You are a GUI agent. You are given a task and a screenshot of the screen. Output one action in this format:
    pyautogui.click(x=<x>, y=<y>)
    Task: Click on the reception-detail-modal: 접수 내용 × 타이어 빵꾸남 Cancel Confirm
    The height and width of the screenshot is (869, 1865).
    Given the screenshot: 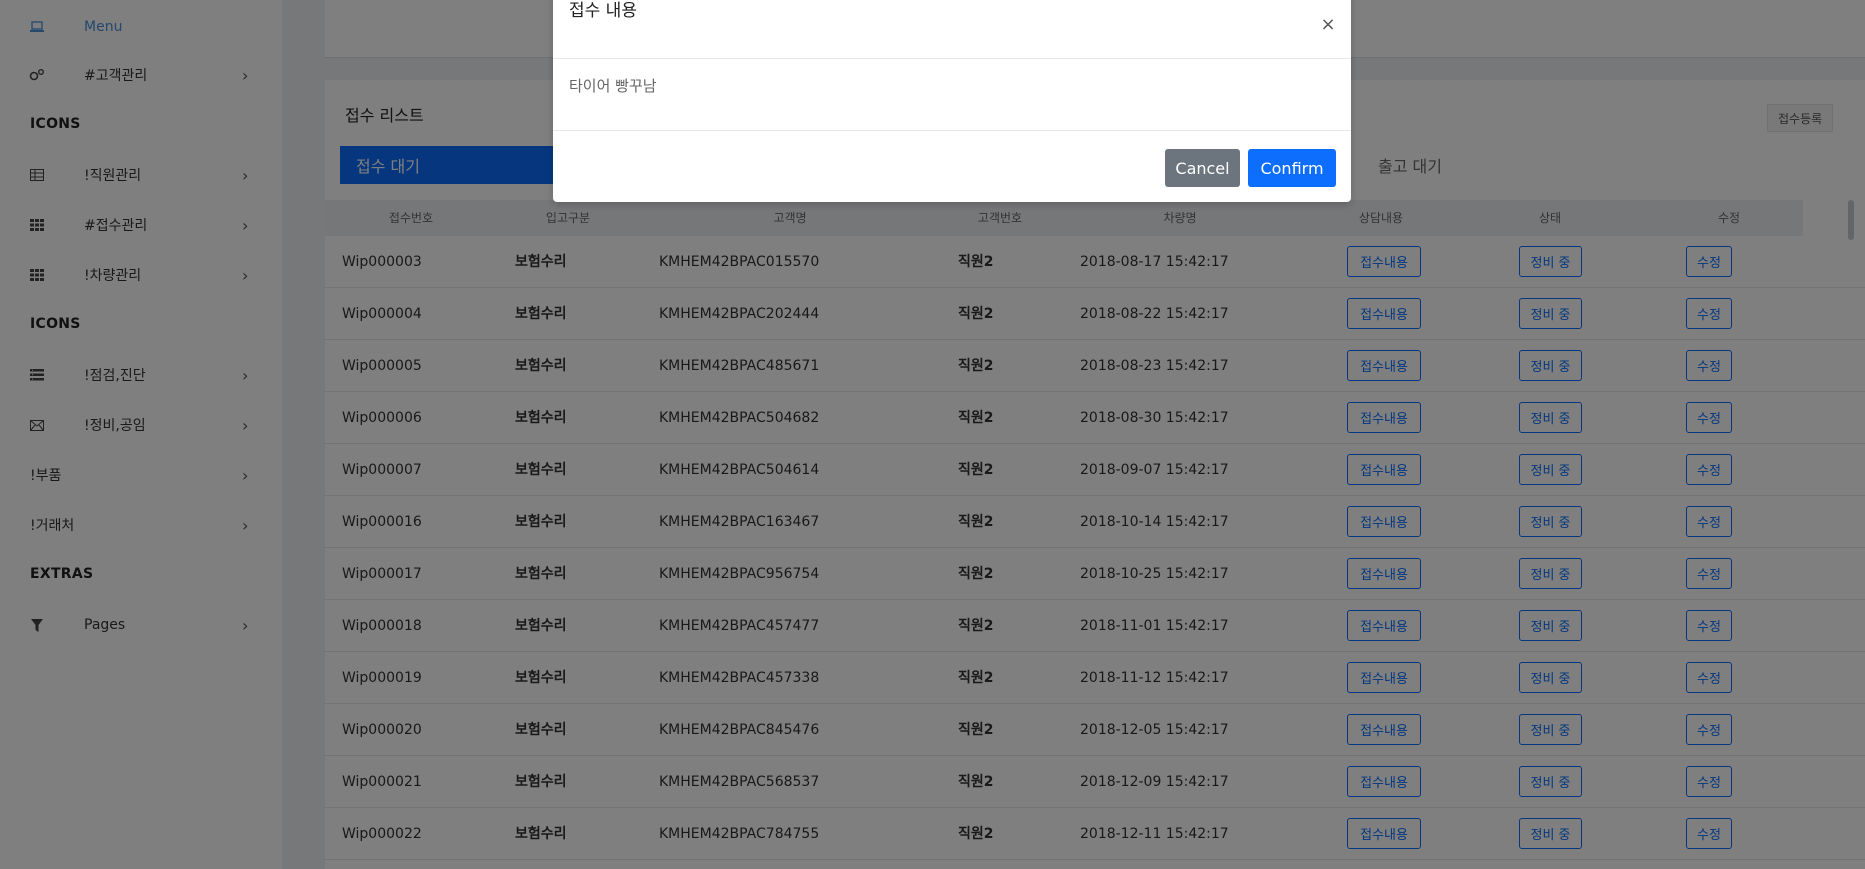 What is the action you would take?
    pyautogui.click(x=952, y=101)
    